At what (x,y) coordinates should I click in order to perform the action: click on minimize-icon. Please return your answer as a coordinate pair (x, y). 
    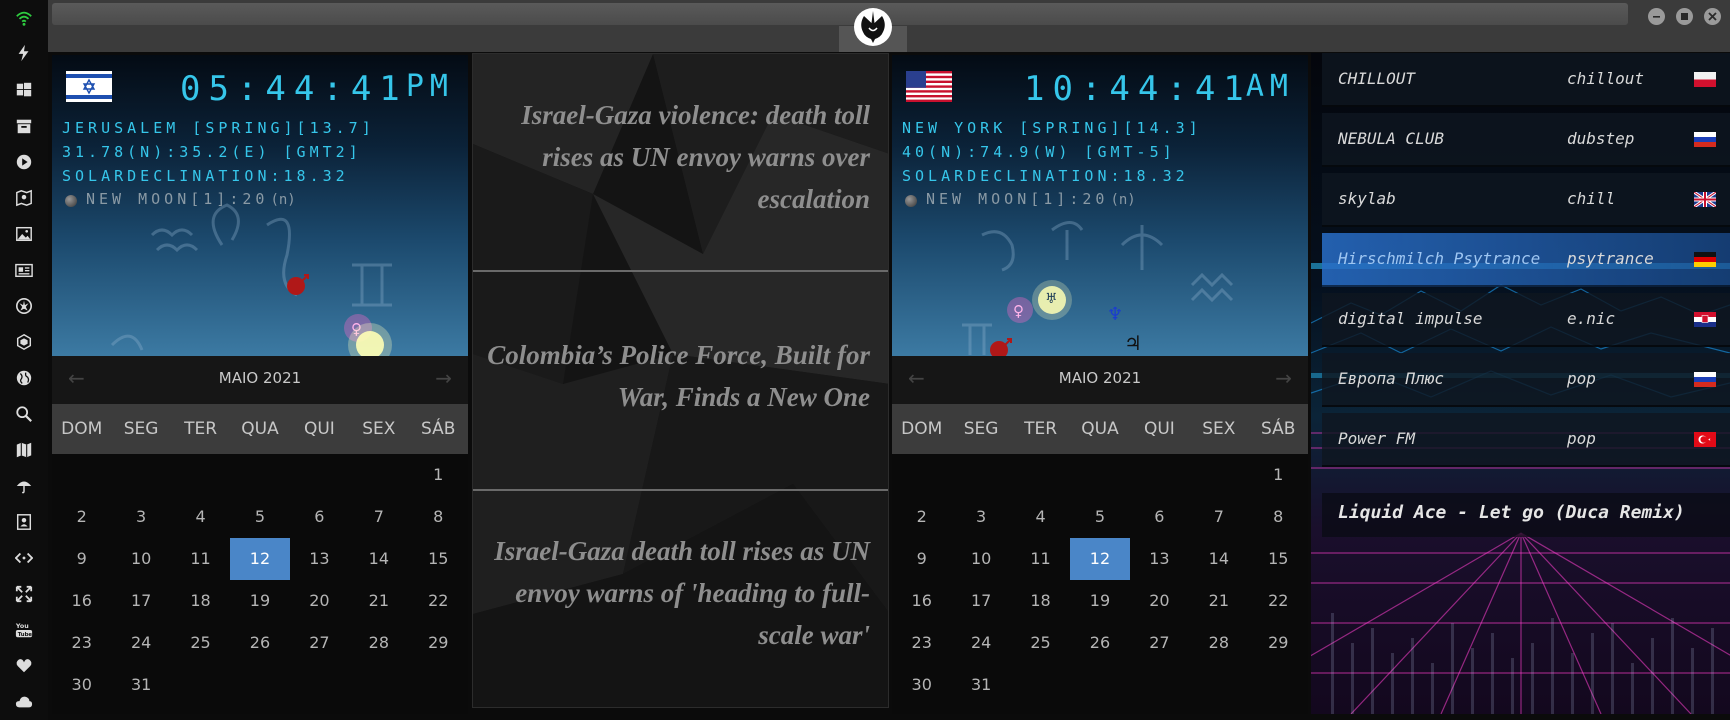
    Looking at the image, I should click on (1656, 16).